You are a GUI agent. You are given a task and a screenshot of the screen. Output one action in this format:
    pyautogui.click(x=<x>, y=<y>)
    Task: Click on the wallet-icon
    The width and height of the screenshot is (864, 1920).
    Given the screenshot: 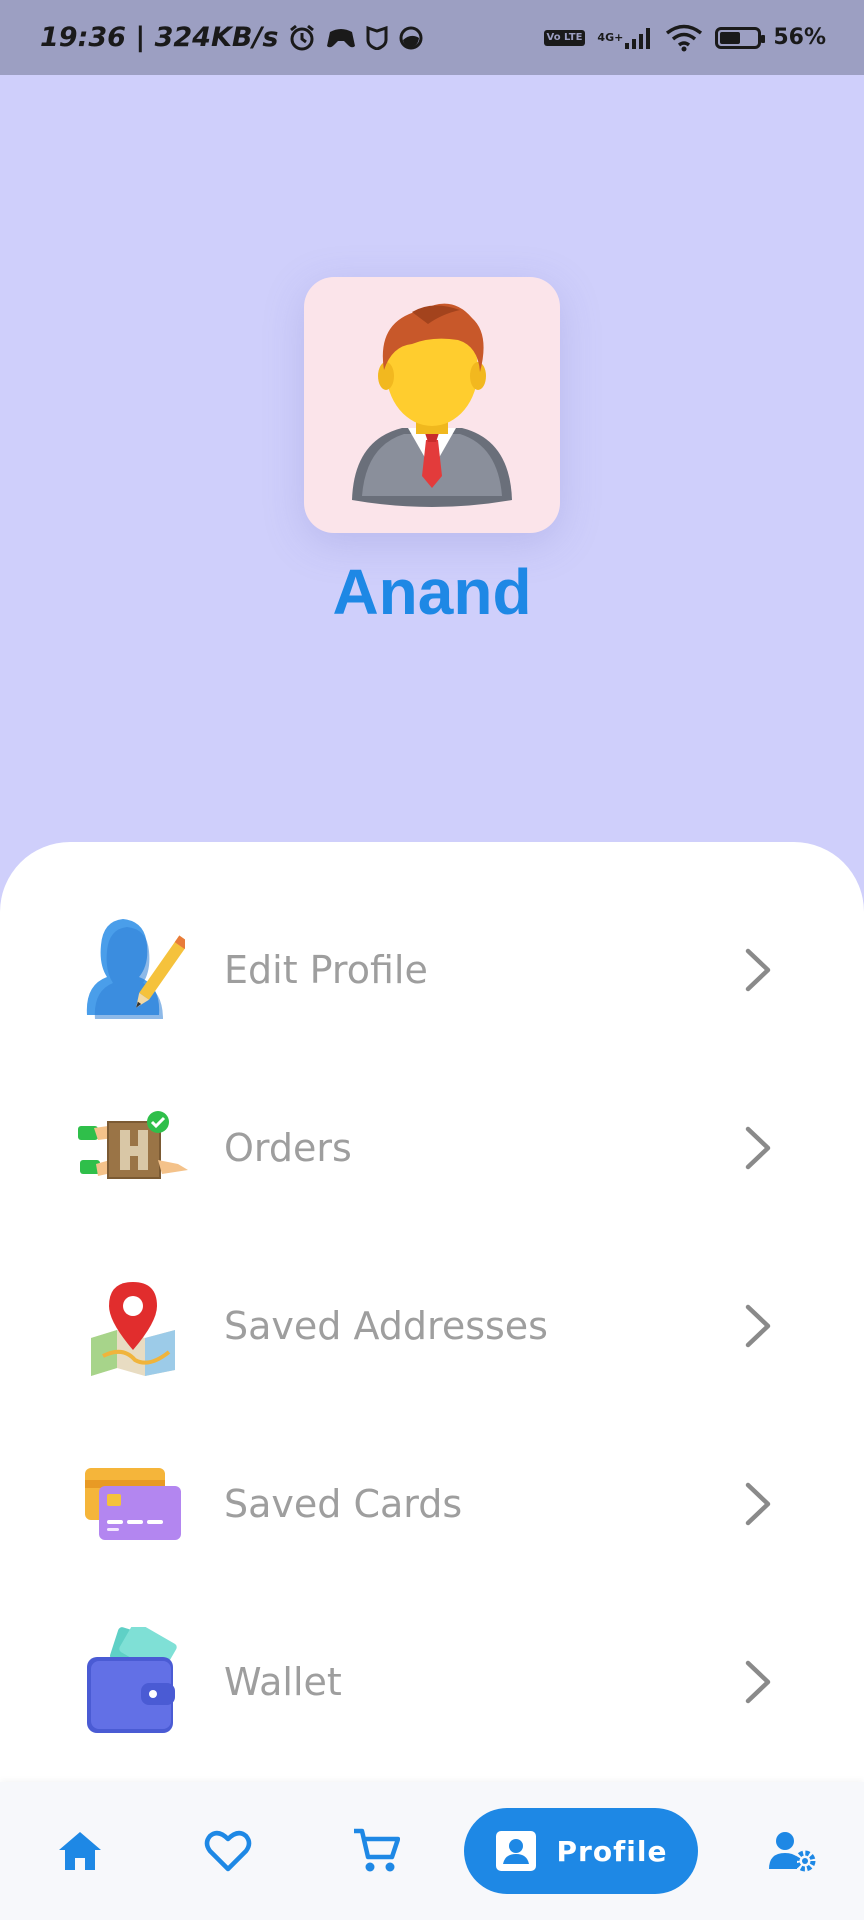 What is the action you would take?
    pyautogui.click(x=133, y=1682)
    